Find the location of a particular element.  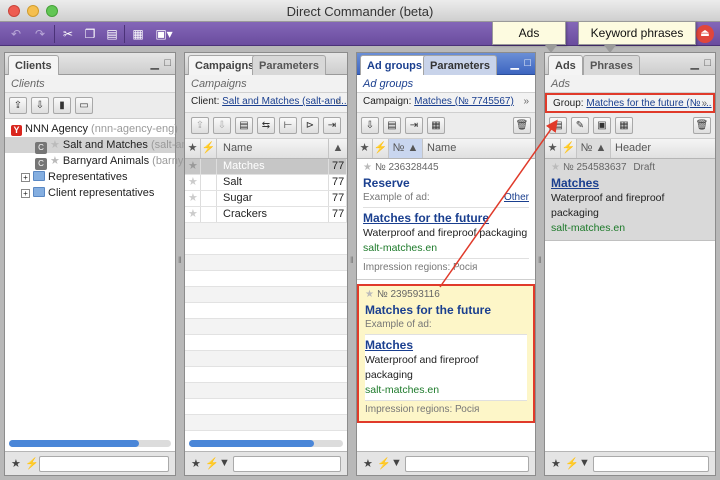

import-icon: ⊢ is located at coordinates (288, 125).